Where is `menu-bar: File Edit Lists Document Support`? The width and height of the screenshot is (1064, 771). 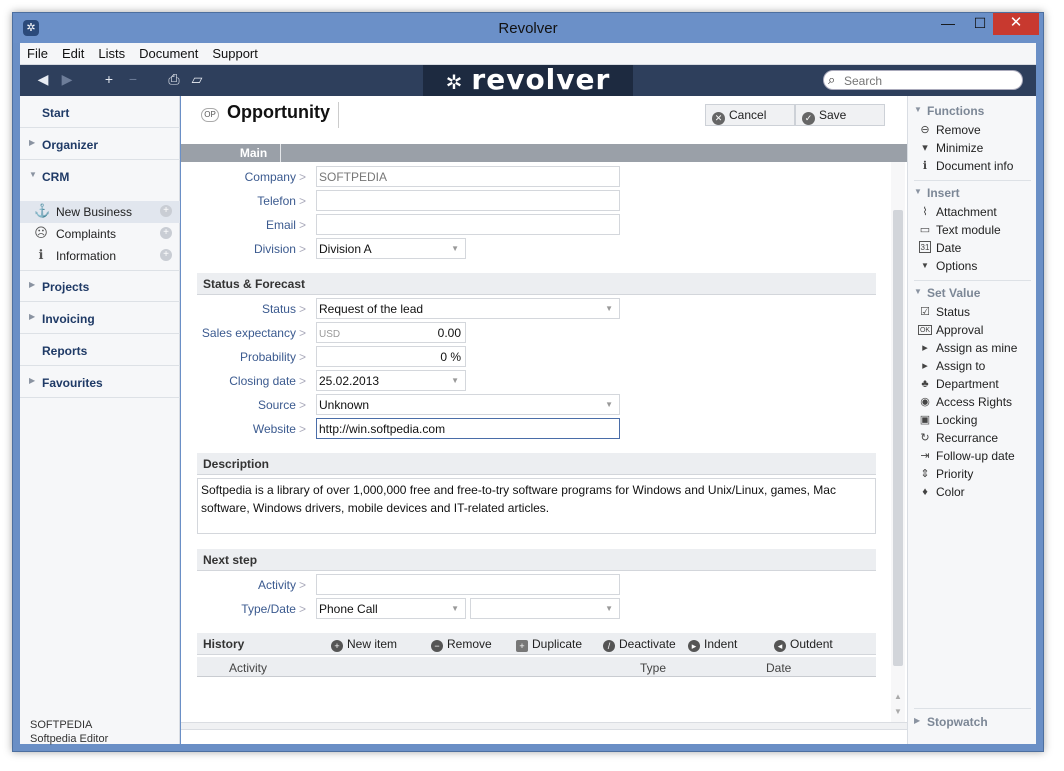
menu-bar: File Edit Lists Document Support is located at coordinates (528, 54).